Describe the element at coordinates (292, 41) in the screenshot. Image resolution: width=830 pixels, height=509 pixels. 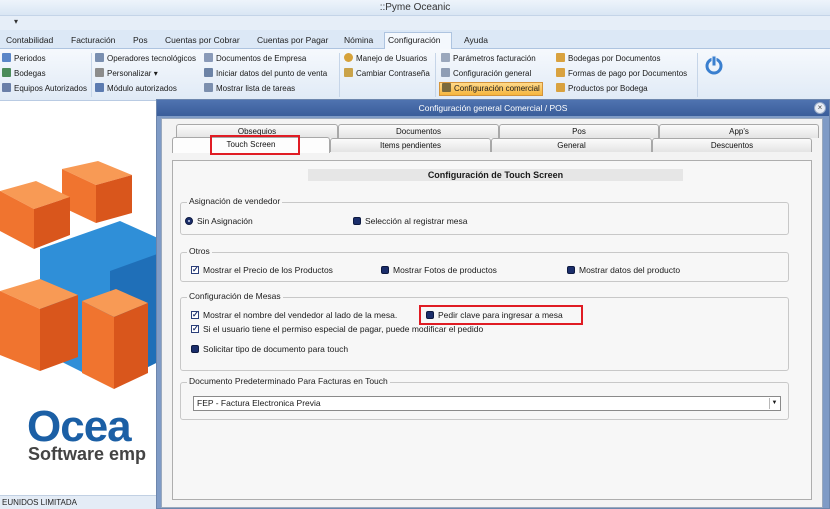
I see `tab-cuentas-por-pagar: Cuentas por Pagar` at that location.